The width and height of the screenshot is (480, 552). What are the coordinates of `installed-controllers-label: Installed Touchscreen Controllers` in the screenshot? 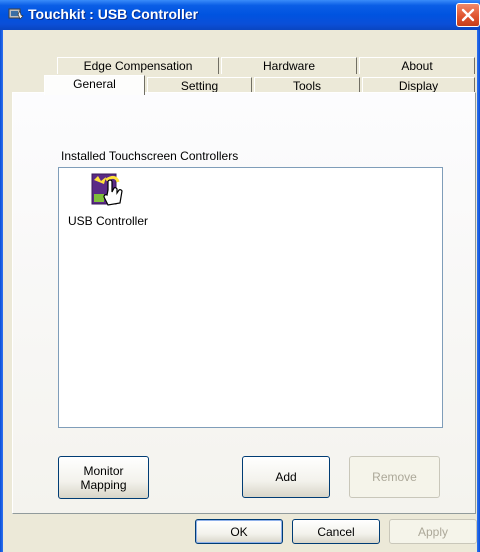 It's located at (150, 156).